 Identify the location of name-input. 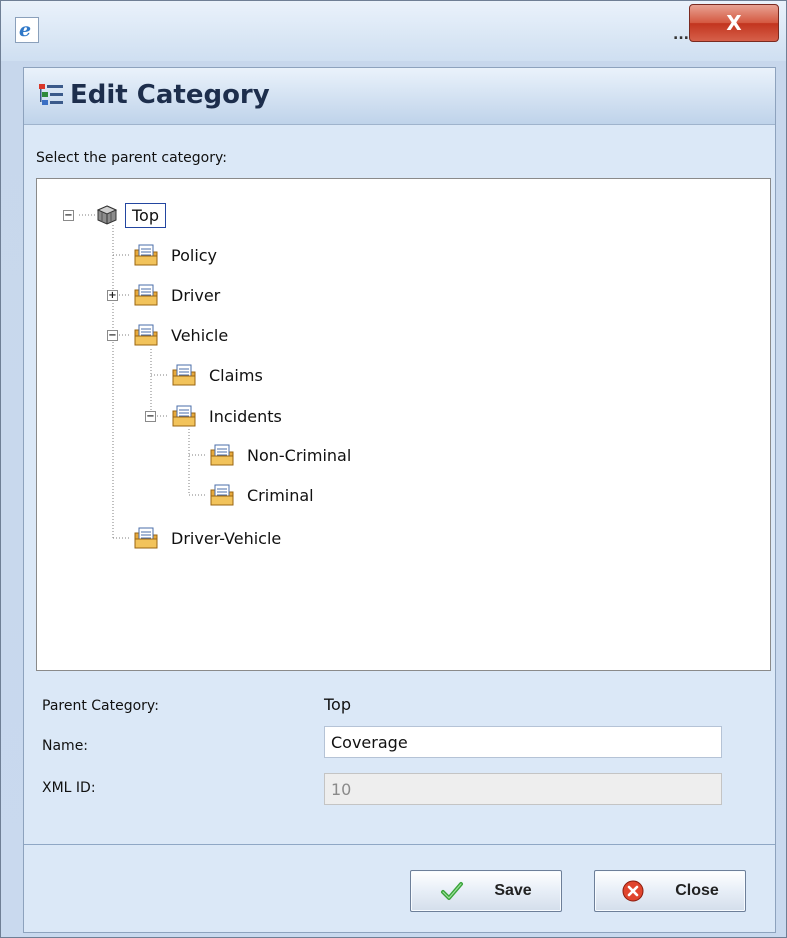
(523, 742).